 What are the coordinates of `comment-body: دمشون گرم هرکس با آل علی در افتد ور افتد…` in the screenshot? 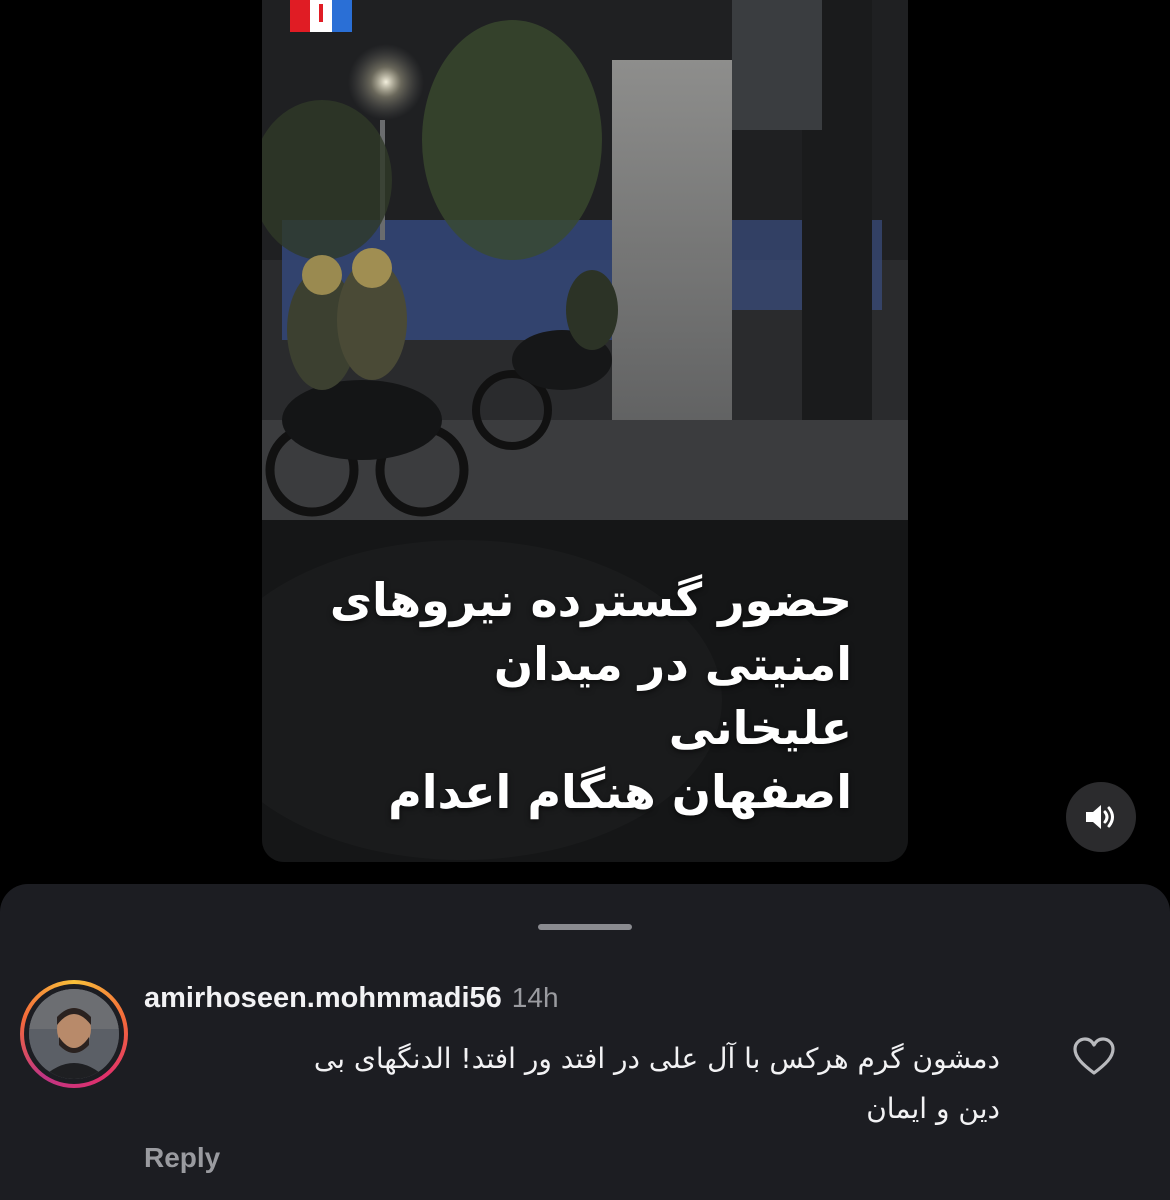 It's located at (570, 1084).